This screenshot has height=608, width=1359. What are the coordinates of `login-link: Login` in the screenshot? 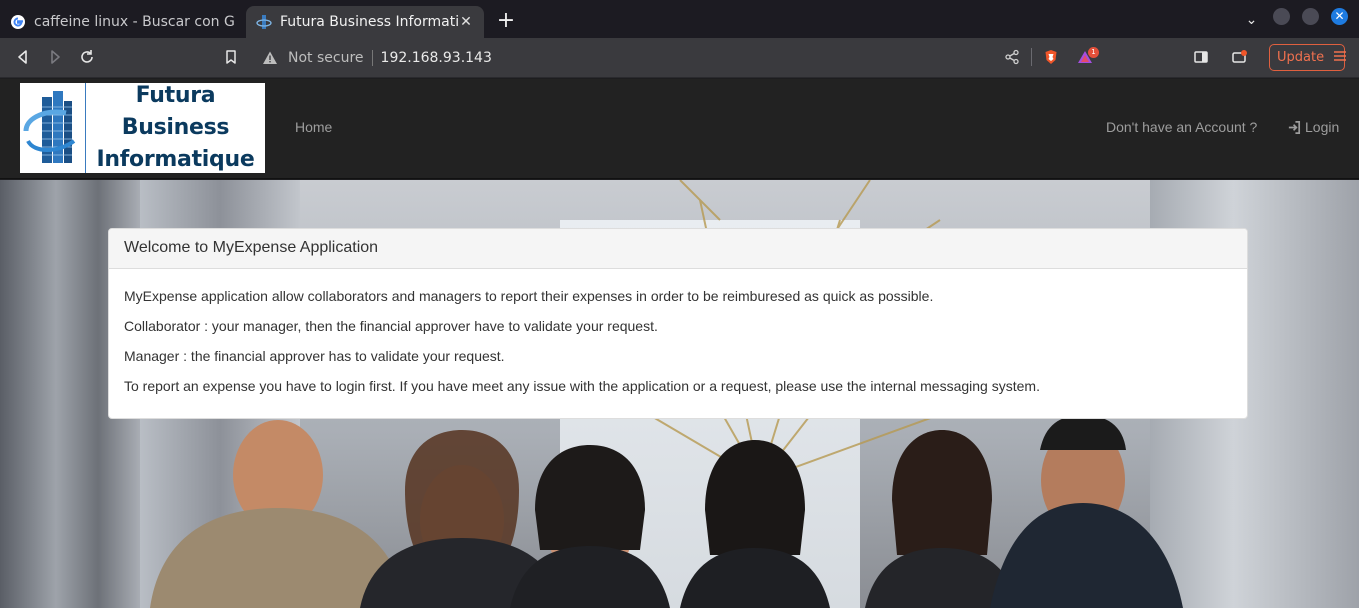 It's located at (1313, 127).